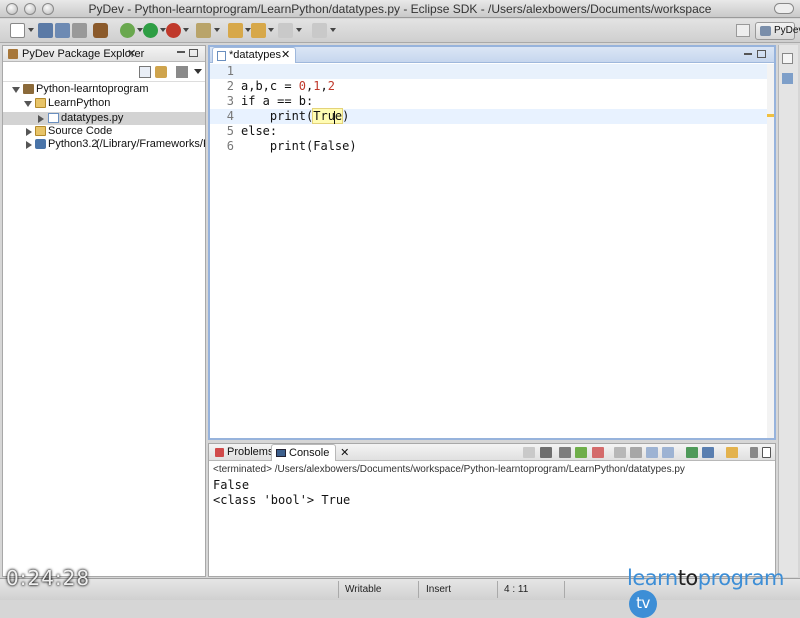 Image resolution: width=800 pixels, height=618 pixels. What do you see at coordinates (83, 54) in the screenshot?
I see `package-explorer-title: PyDev Package Explorer` at bounding box center [83, 54].